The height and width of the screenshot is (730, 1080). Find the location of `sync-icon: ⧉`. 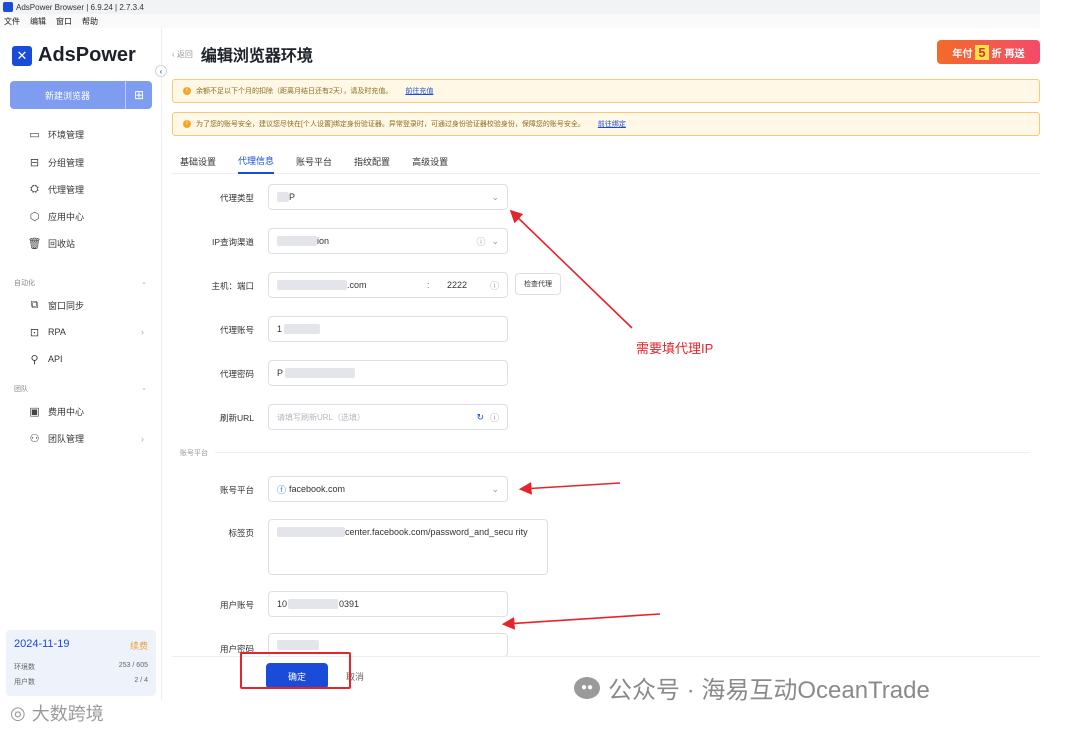

sync-icon: ⧉ is located at coordinates (34, 305).